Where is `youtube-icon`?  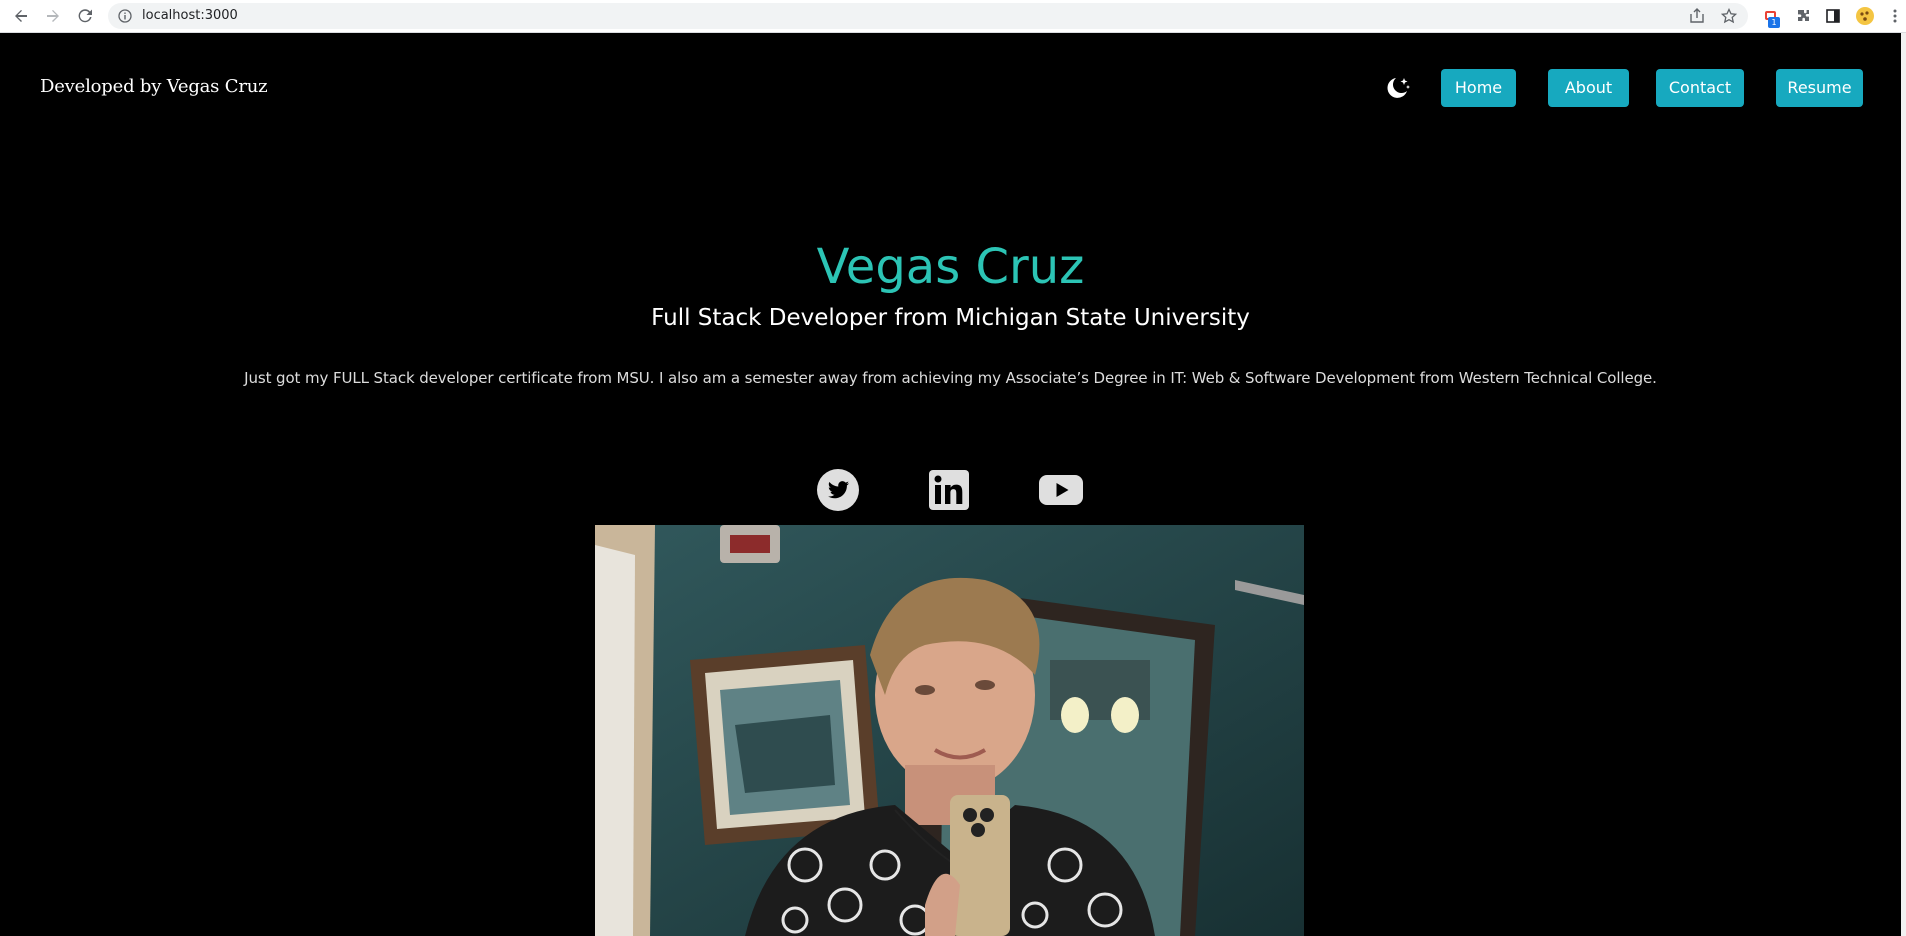 youtube-icon is located at coordinates (1061, 490).